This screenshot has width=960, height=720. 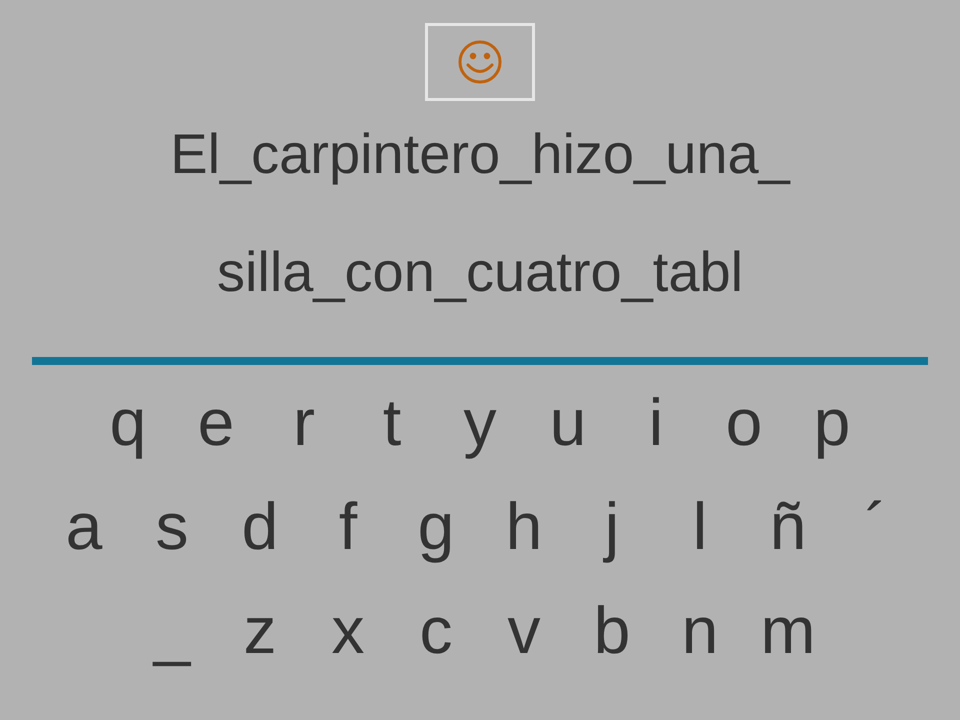 What do you see at coordinates (480, 272) in the screenshot?
I see `sentence-line: silla_con_cuatro_tabl` at bounding box center [480, 272].